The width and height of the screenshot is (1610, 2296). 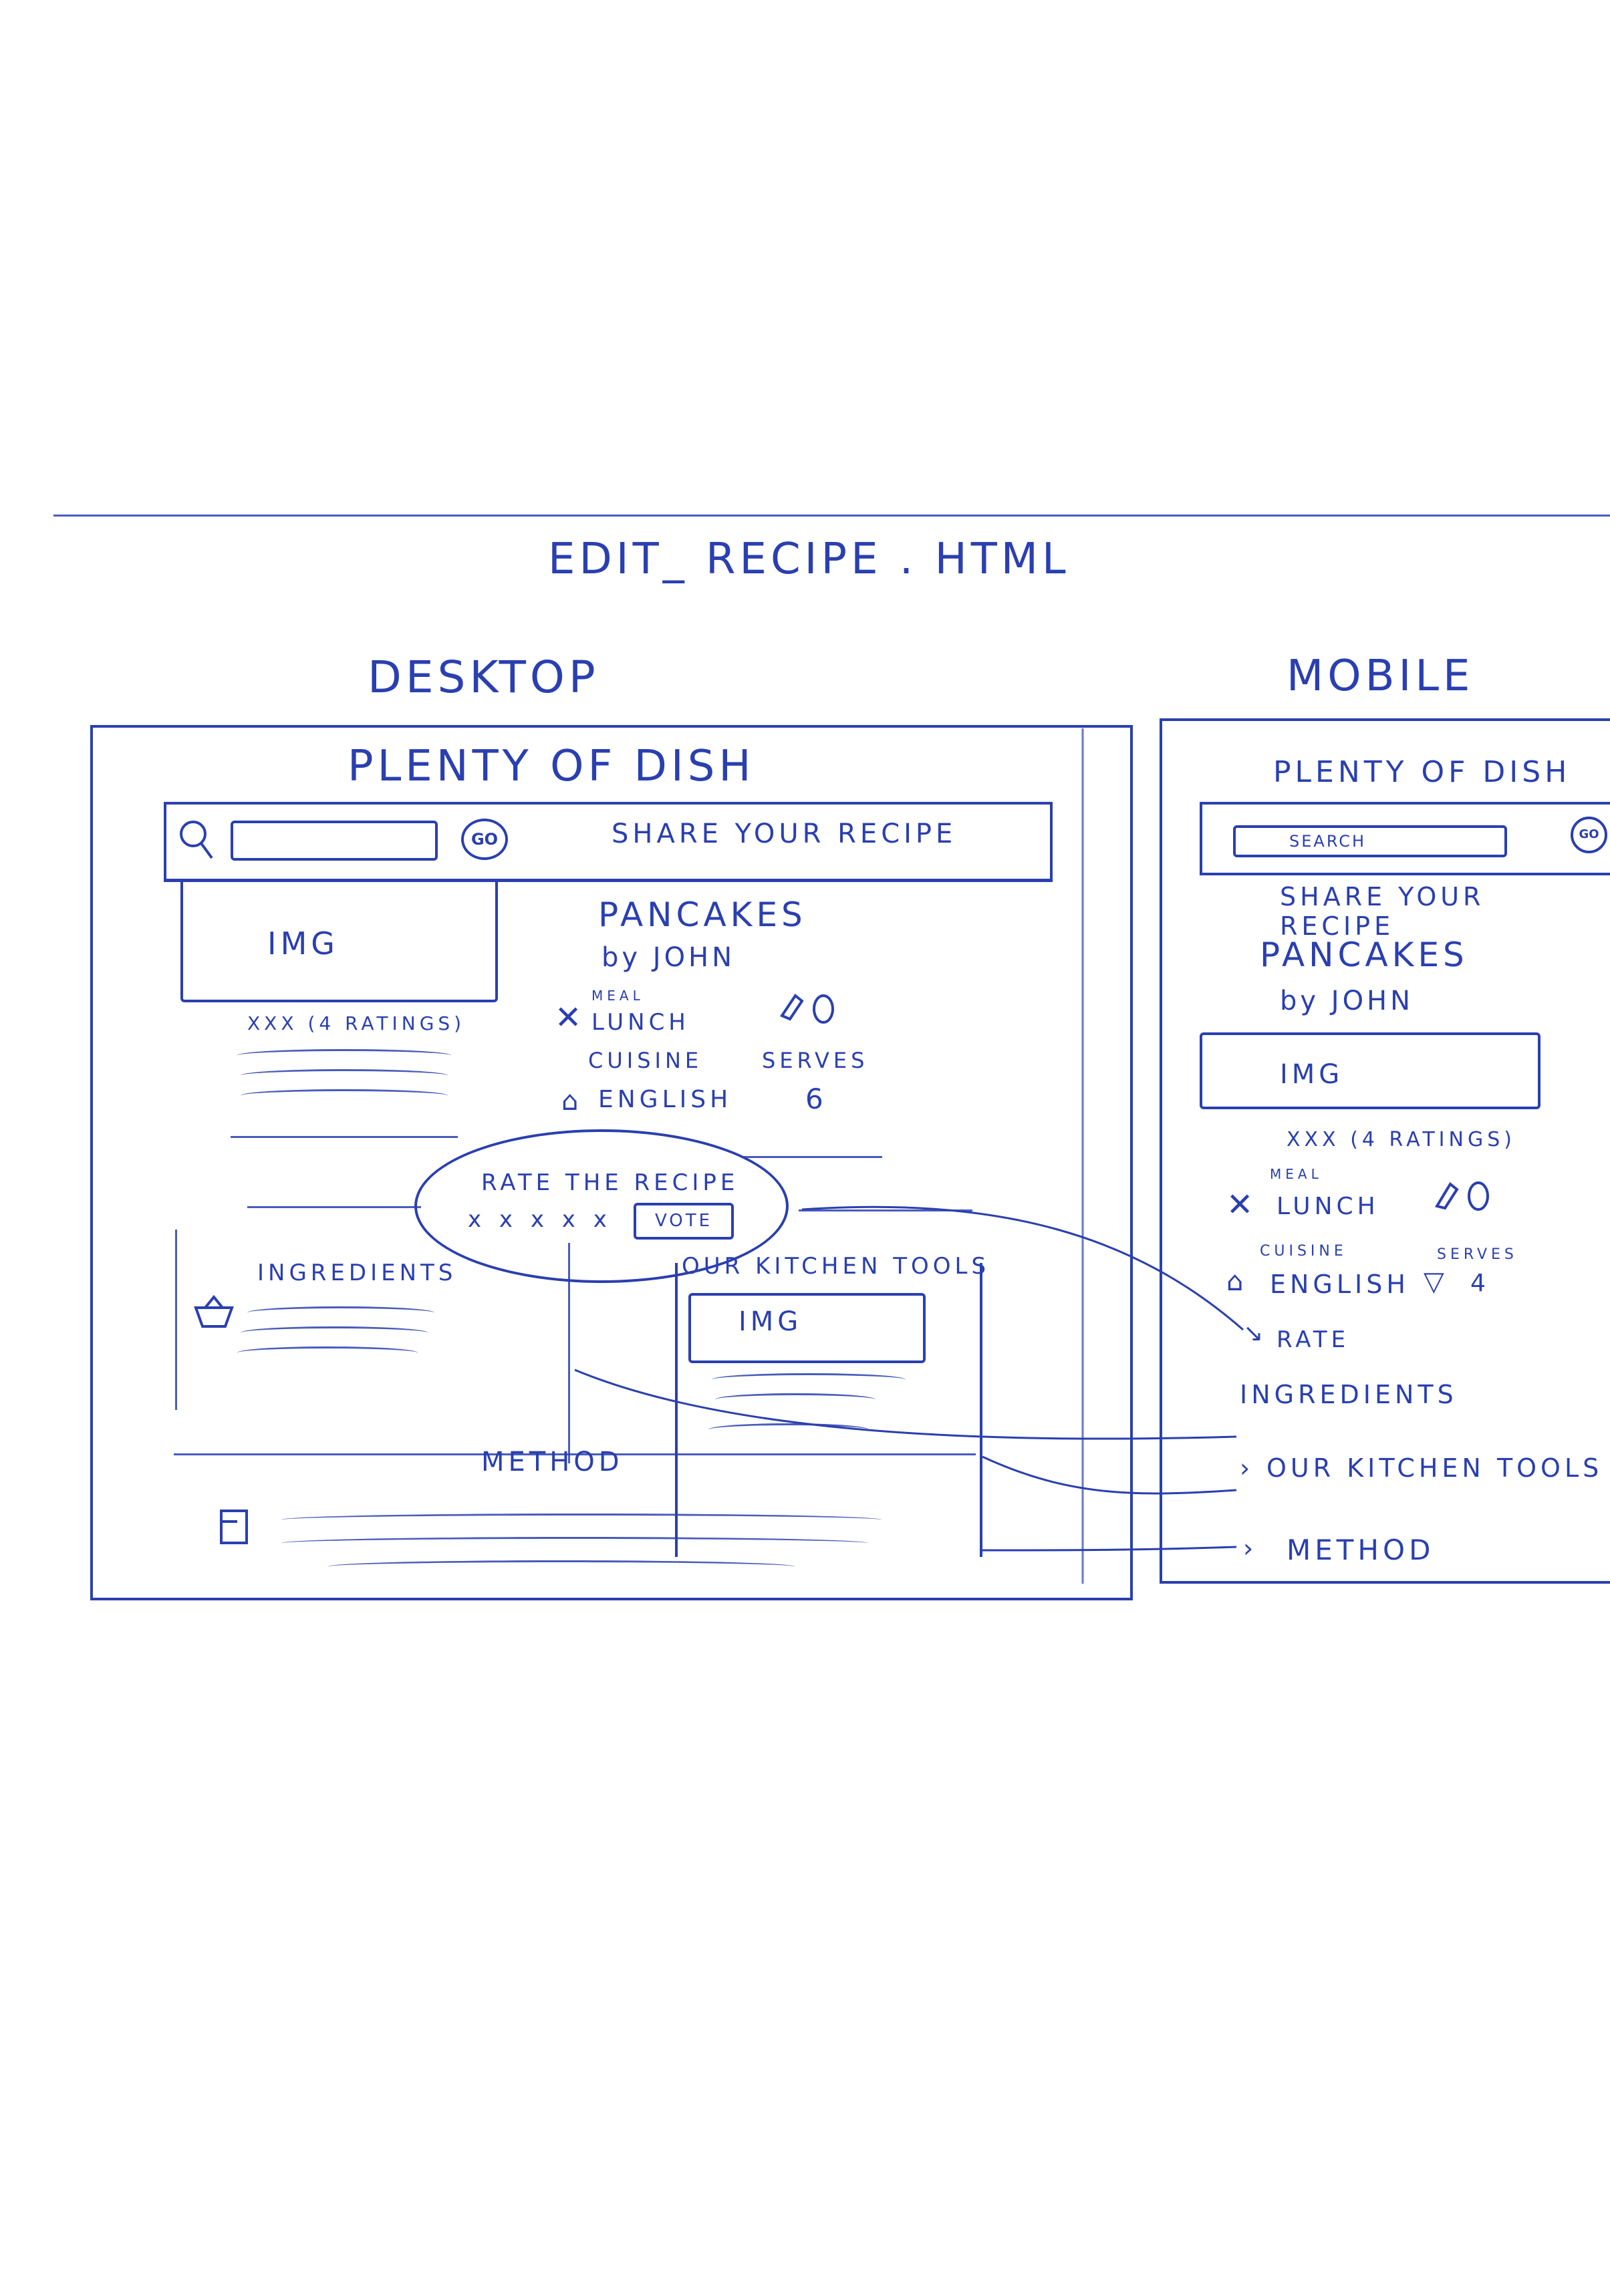 I want to click on mobile-tools-chevron-icon: ›, so click(x=1245, y=1468).